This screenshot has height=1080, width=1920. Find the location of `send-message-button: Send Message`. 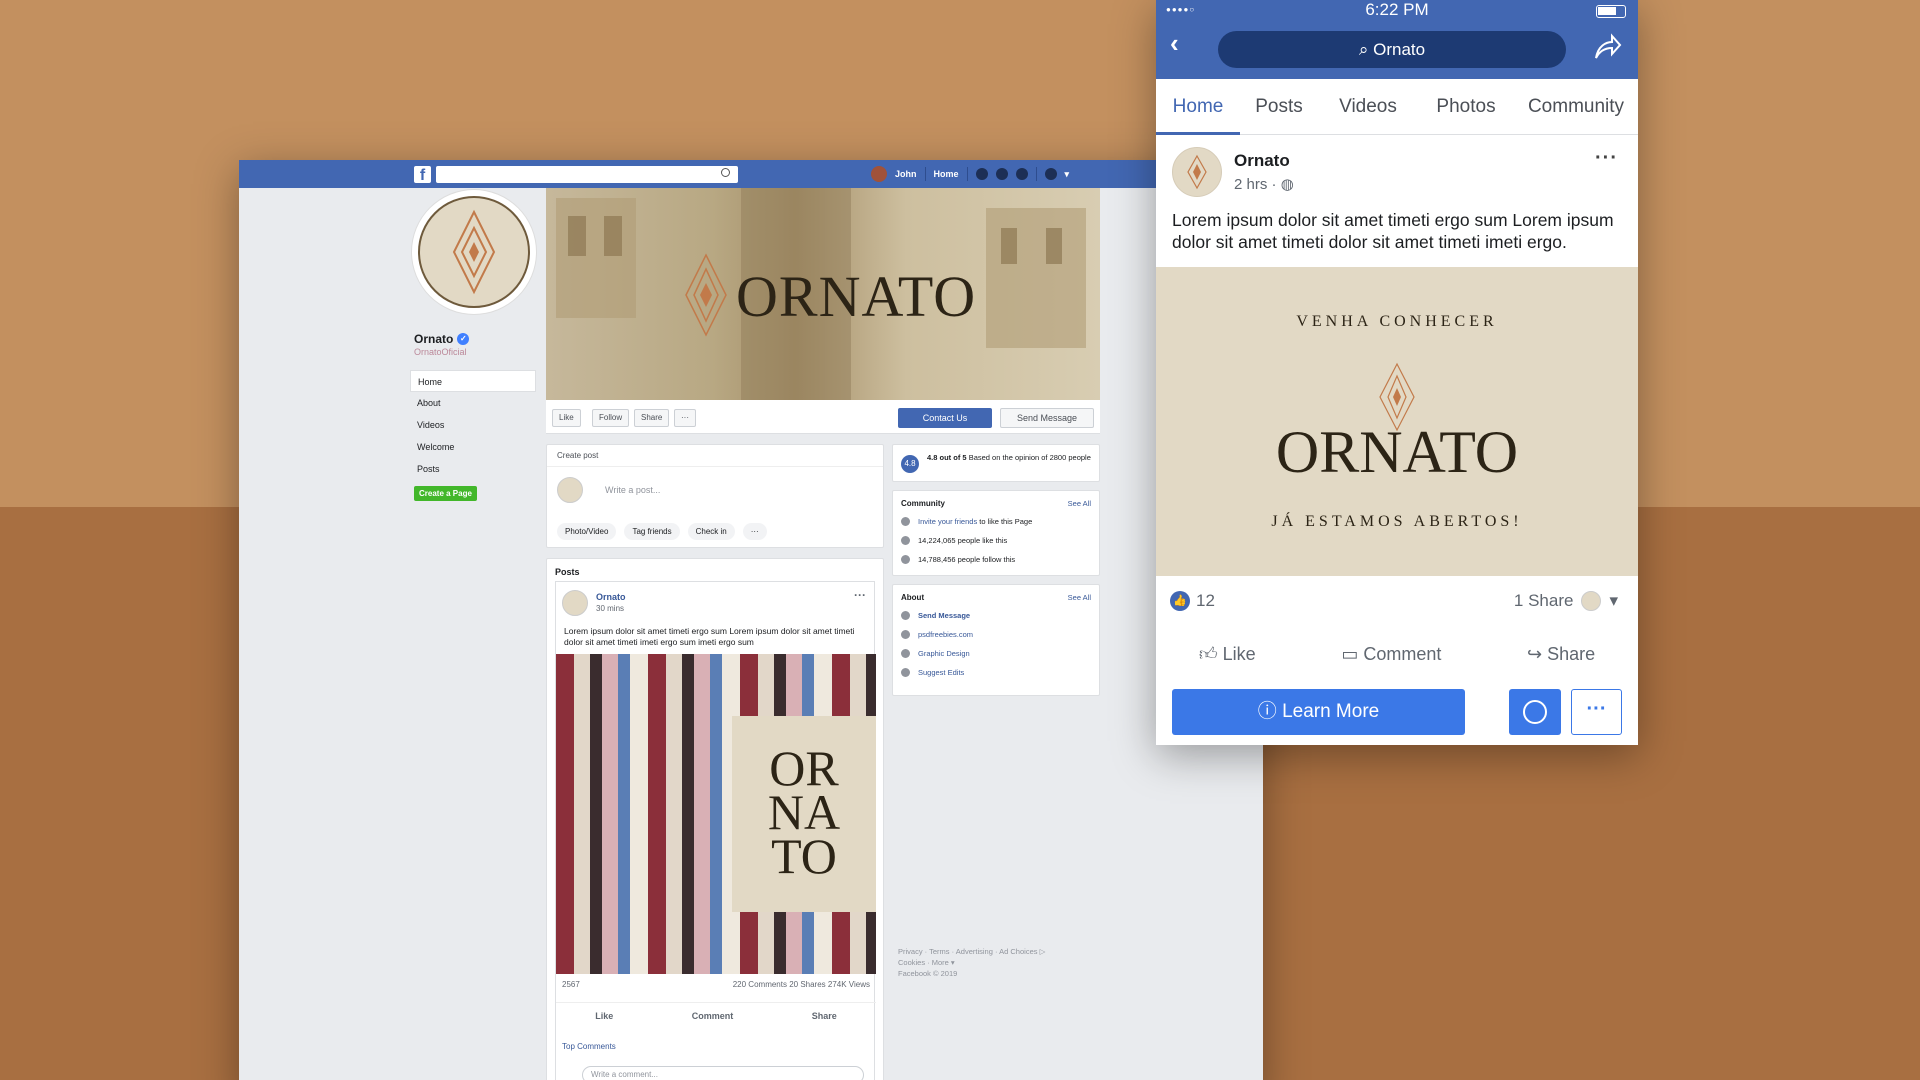

send-message-button: Send Message is located at coordinates (1047, 418).